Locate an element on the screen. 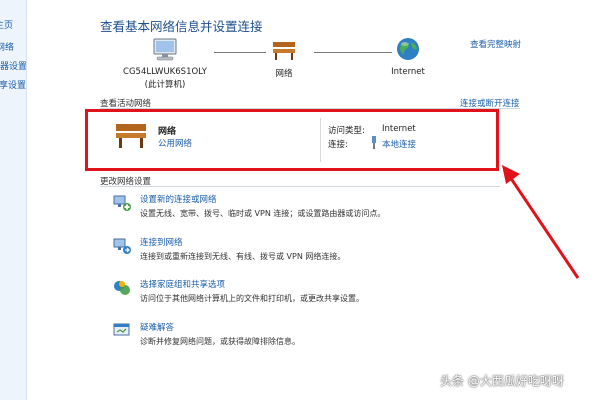 The width and height of the screenshot is (600, 400). watermark-text: 头条 @大西瓜好吃呀呀 is located at coordinates (502, 381).